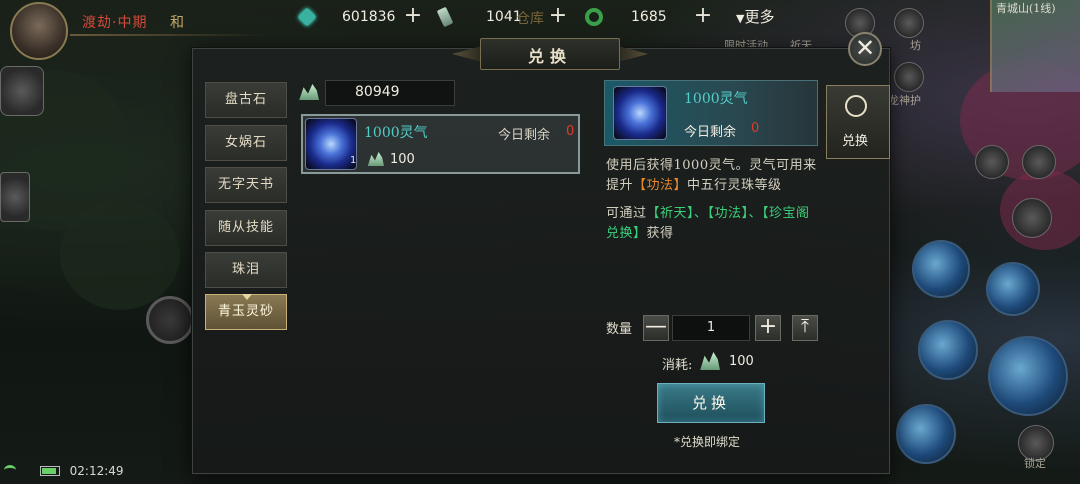 The height and width of the screenshot is (484, 1080). Describe the element at coordinates (640, 113) in the screenshot. I see `spirit-orb-icon` at that location.